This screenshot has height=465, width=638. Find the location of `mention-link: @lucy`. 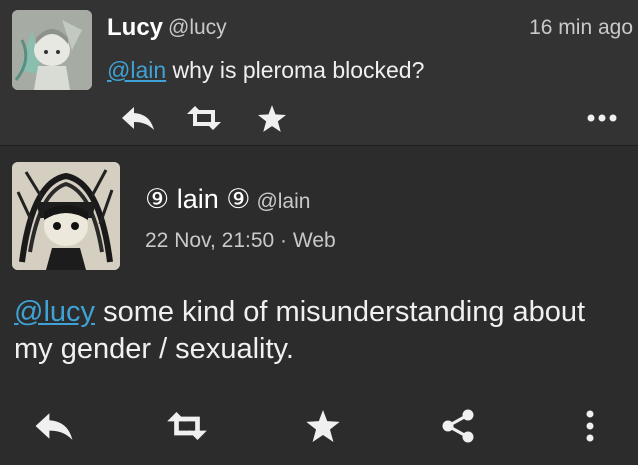

mention-link: @lucy is located at coordinates (54, 312).